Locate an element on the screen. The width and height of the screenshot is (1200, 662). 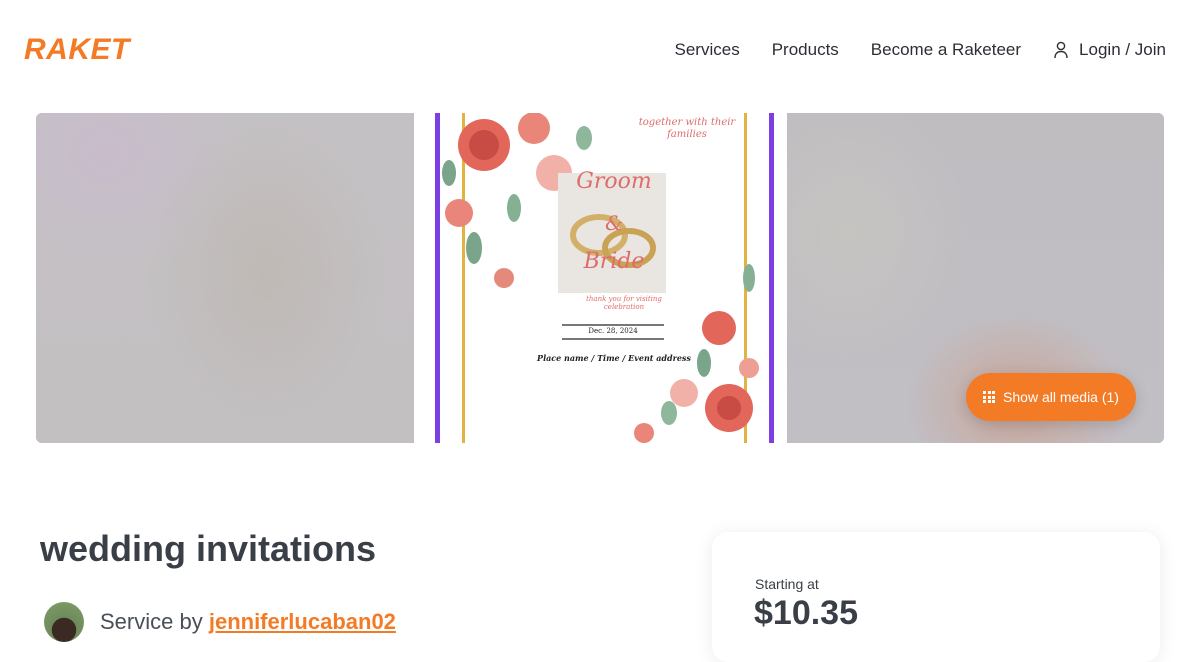
grid-icon is located at coordinates (989, 397).